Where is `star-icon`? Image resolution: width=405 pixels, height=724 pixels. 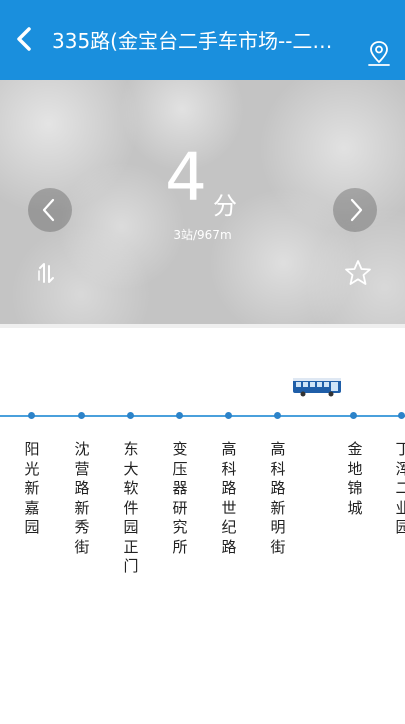 star-icon is located at coordinates (358, 272).